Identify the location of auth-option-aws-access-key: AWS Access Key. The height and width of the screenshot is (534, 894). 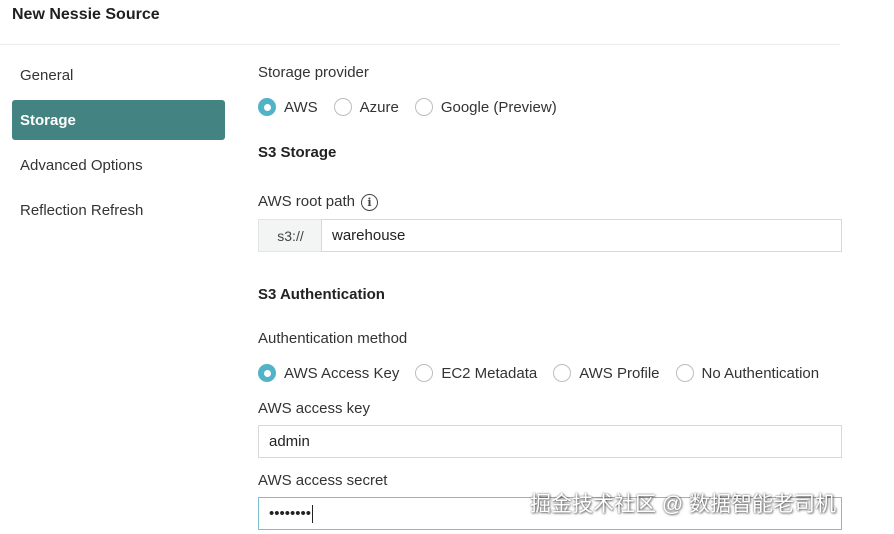
(328, 373).